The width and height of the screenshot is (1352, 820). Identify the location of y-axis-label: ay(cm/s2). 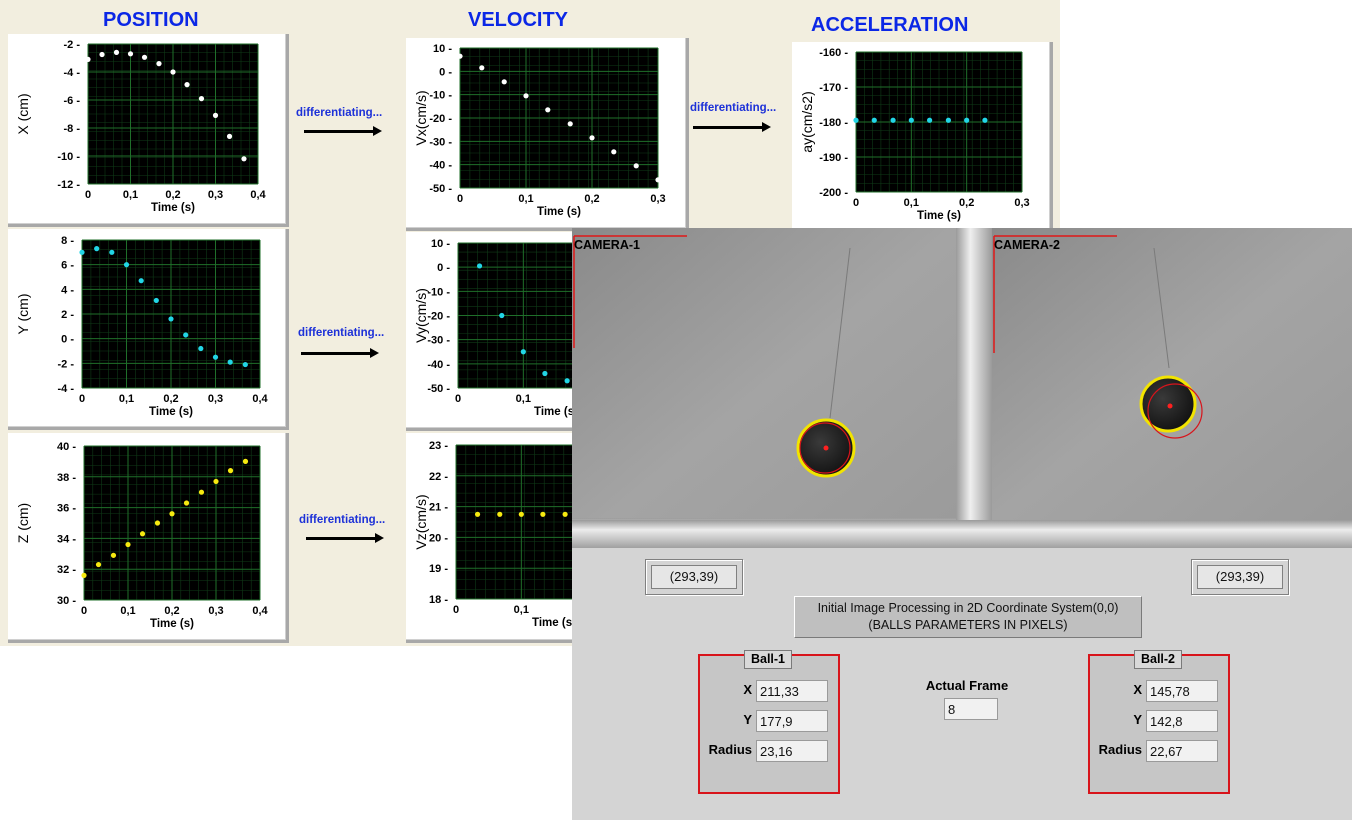
(807, 121).